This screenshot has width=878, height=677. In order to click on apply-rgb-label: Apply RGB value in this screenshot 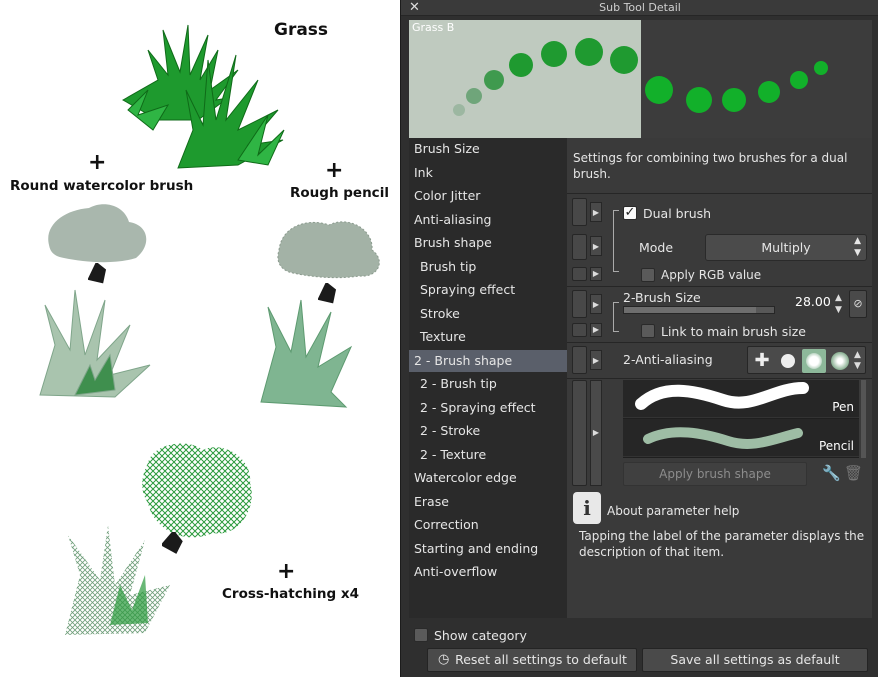, I will do `click(711, 275)`.